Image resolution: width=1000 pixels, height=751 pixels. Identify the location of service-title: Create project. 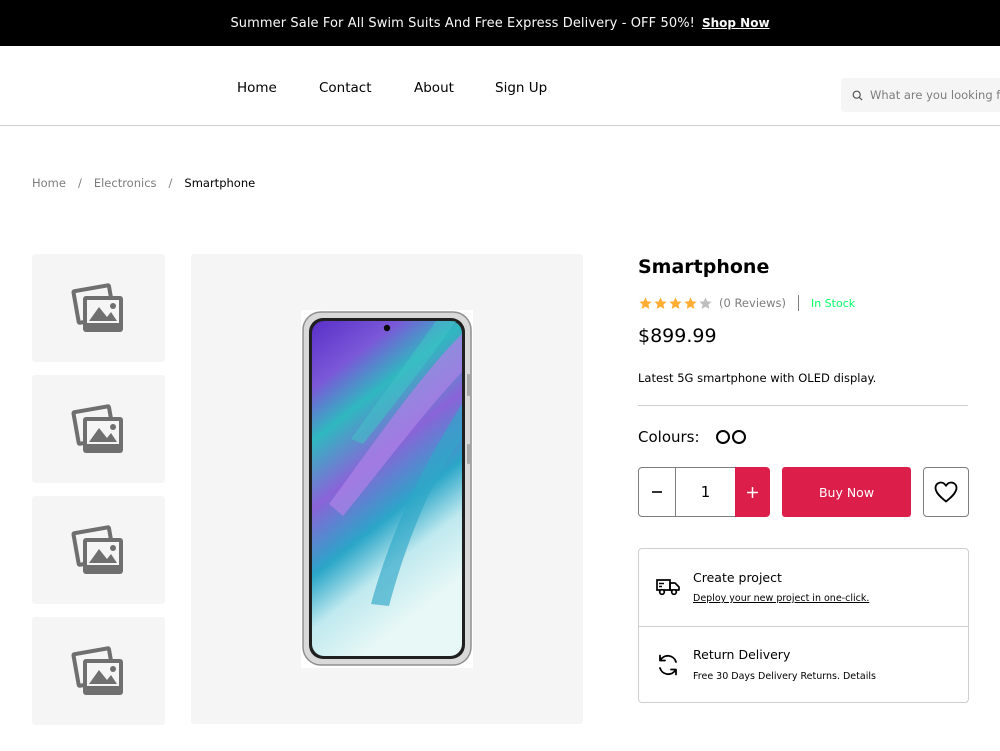
(737, 577).